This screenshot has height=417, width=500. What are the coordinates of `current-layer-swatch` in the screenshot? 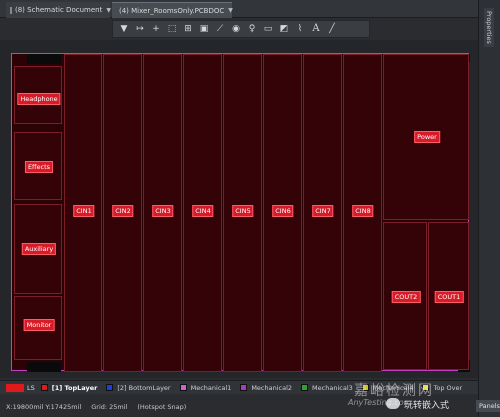 It's located at (15, 387).